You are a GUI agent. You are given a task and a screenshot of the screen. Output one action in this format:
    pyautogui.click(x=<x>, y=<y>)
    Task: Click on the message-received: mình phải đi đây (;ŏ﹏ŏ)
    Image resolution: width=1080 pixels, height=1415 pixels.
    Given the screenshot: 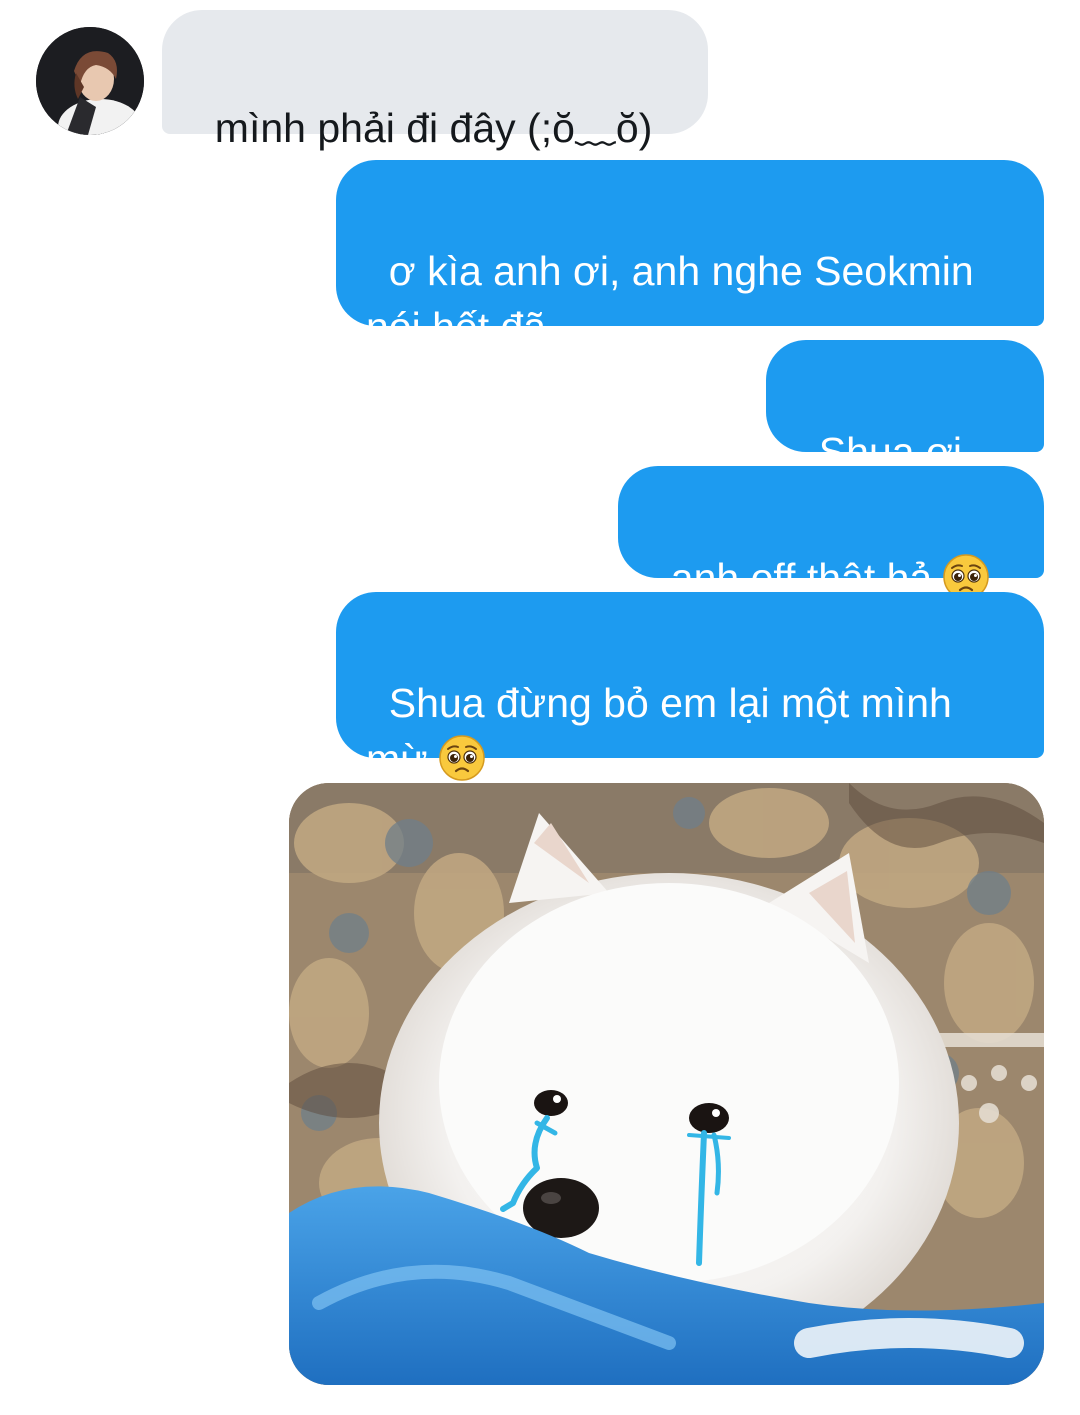 What is the action you would take?
    pyautogui.click(x=435, y=80)
    